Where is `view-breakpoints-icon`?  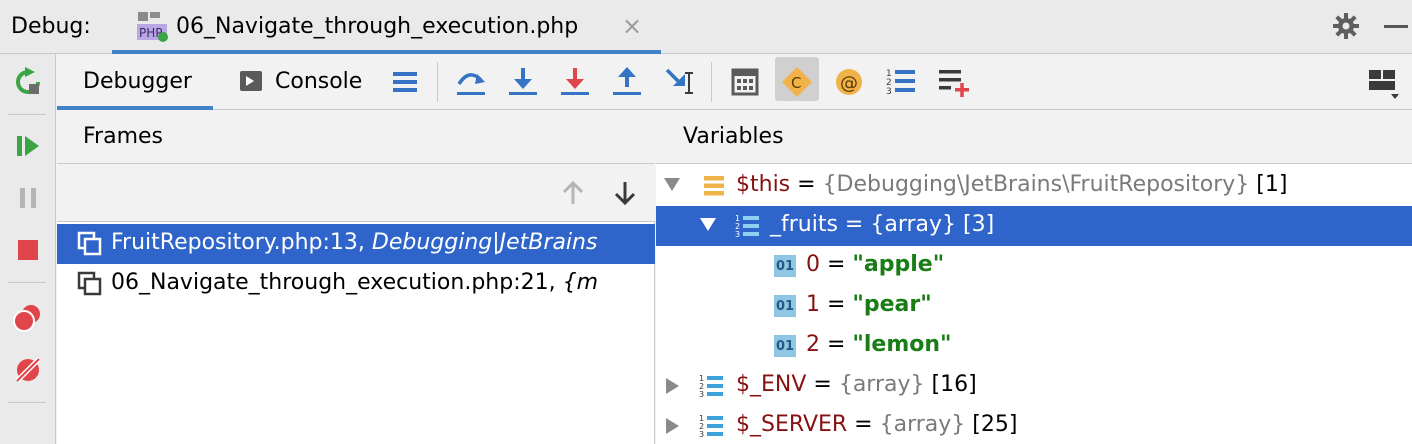 view-breakpoints-icon is located at coordinates (28, 318).